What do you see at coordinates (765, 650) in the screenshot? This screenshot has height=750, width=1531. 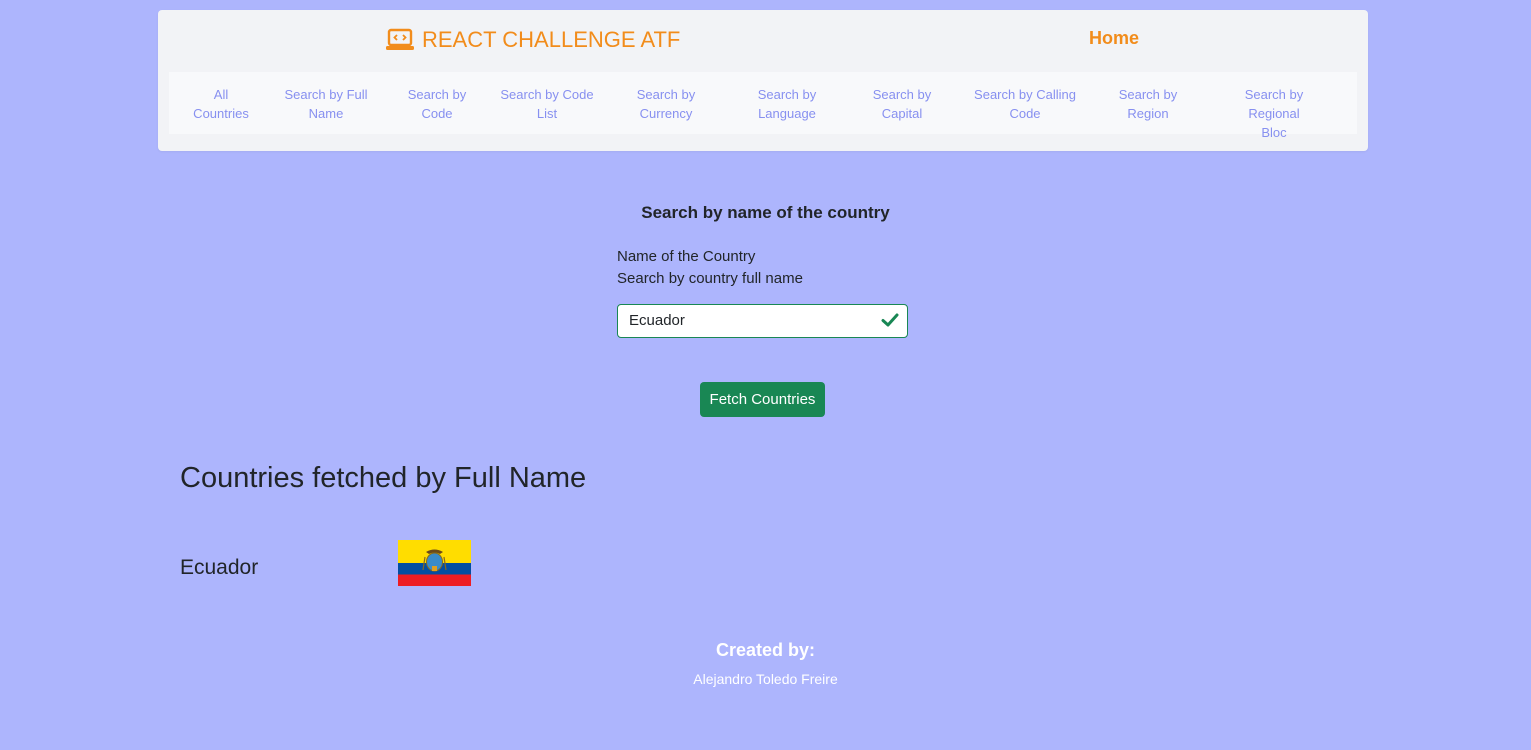 I see `created-by-label: Created by:` at bounding box center [765, 650].